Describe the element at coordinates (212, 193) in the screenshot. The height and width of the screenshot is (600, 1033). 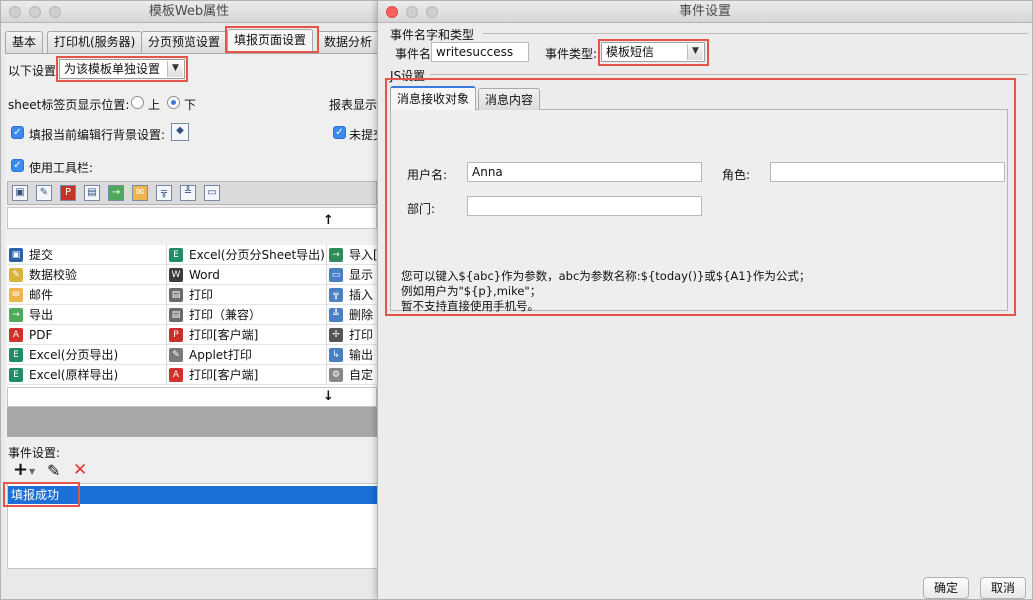
I see `show-icon: ▭` at that location.